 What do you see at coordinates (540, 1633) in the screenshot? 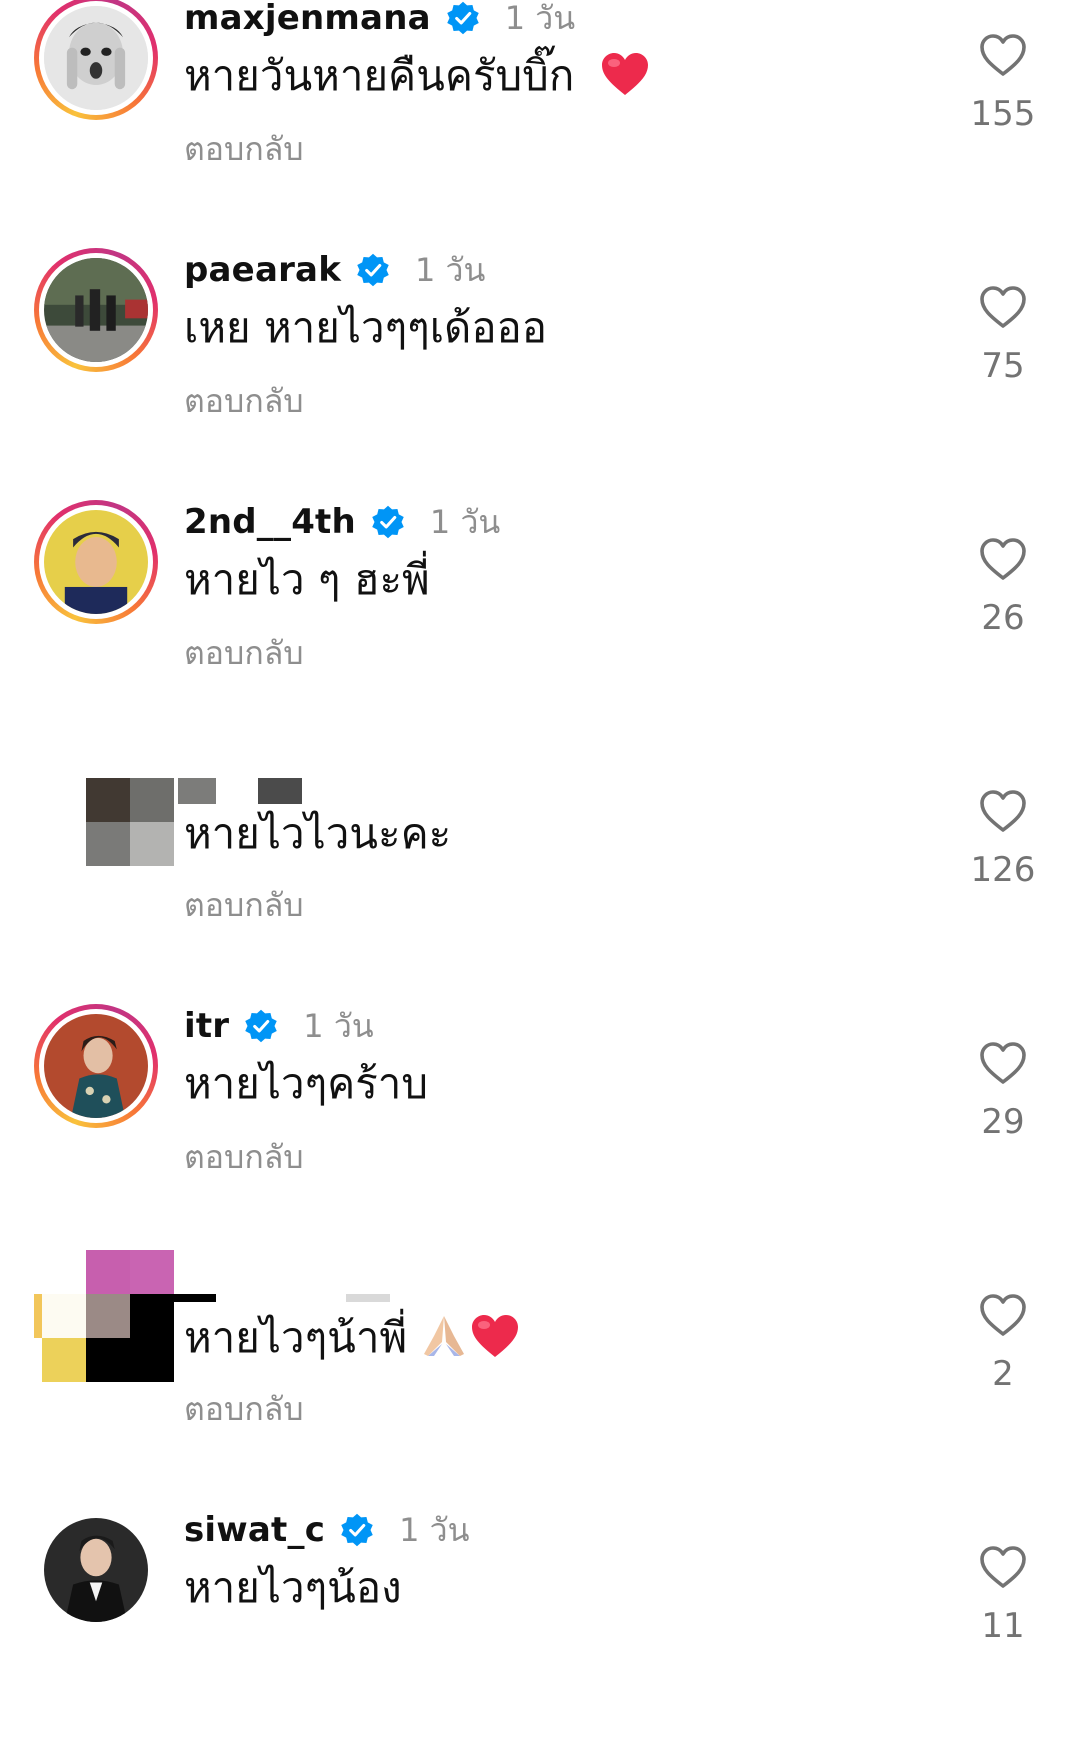
I see `comment-row: siwat_c 1 วัน หายไวๆน้อง 11` at bounding box center [540, 1633].